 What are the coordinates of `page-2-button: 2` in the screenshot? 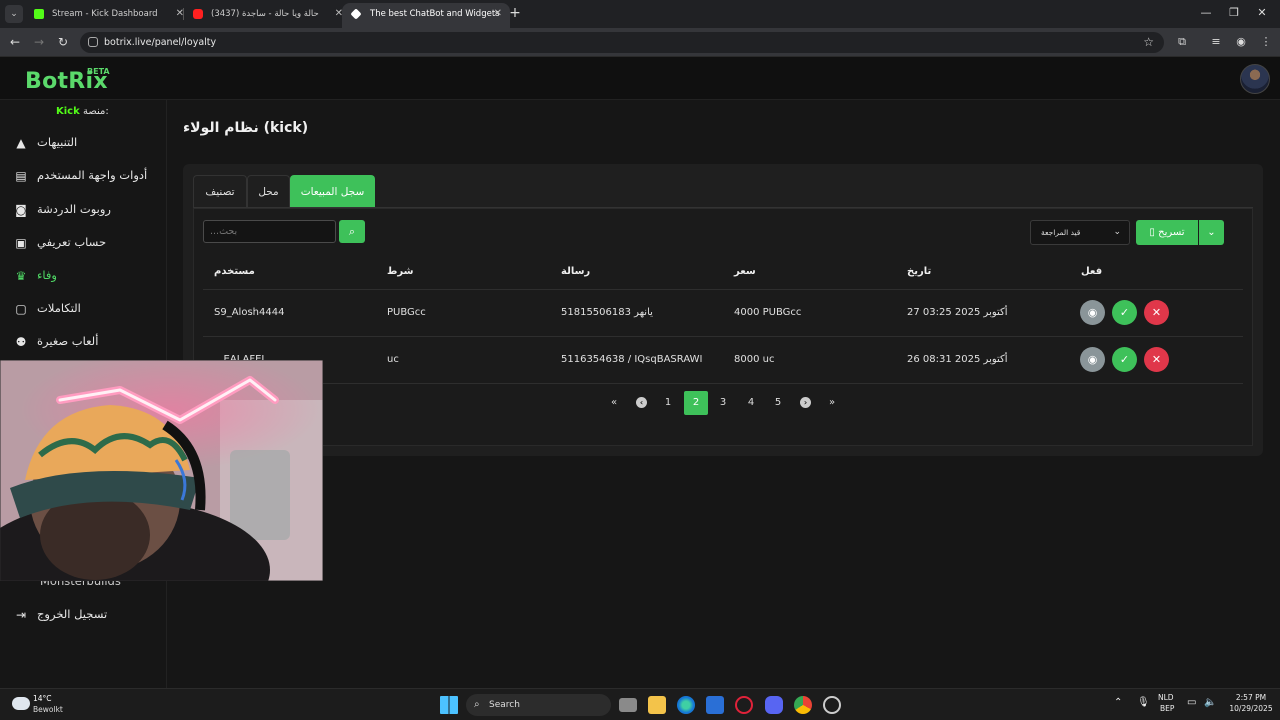 It's located at (696, 403).